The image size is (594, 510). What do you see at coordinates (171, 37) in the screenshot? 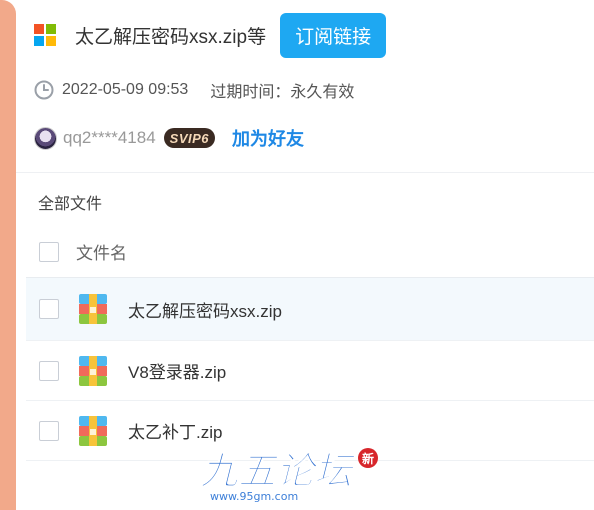
I see `share-title: 太乙解压密码xsx.zip等` at bounding box center [171, 37].